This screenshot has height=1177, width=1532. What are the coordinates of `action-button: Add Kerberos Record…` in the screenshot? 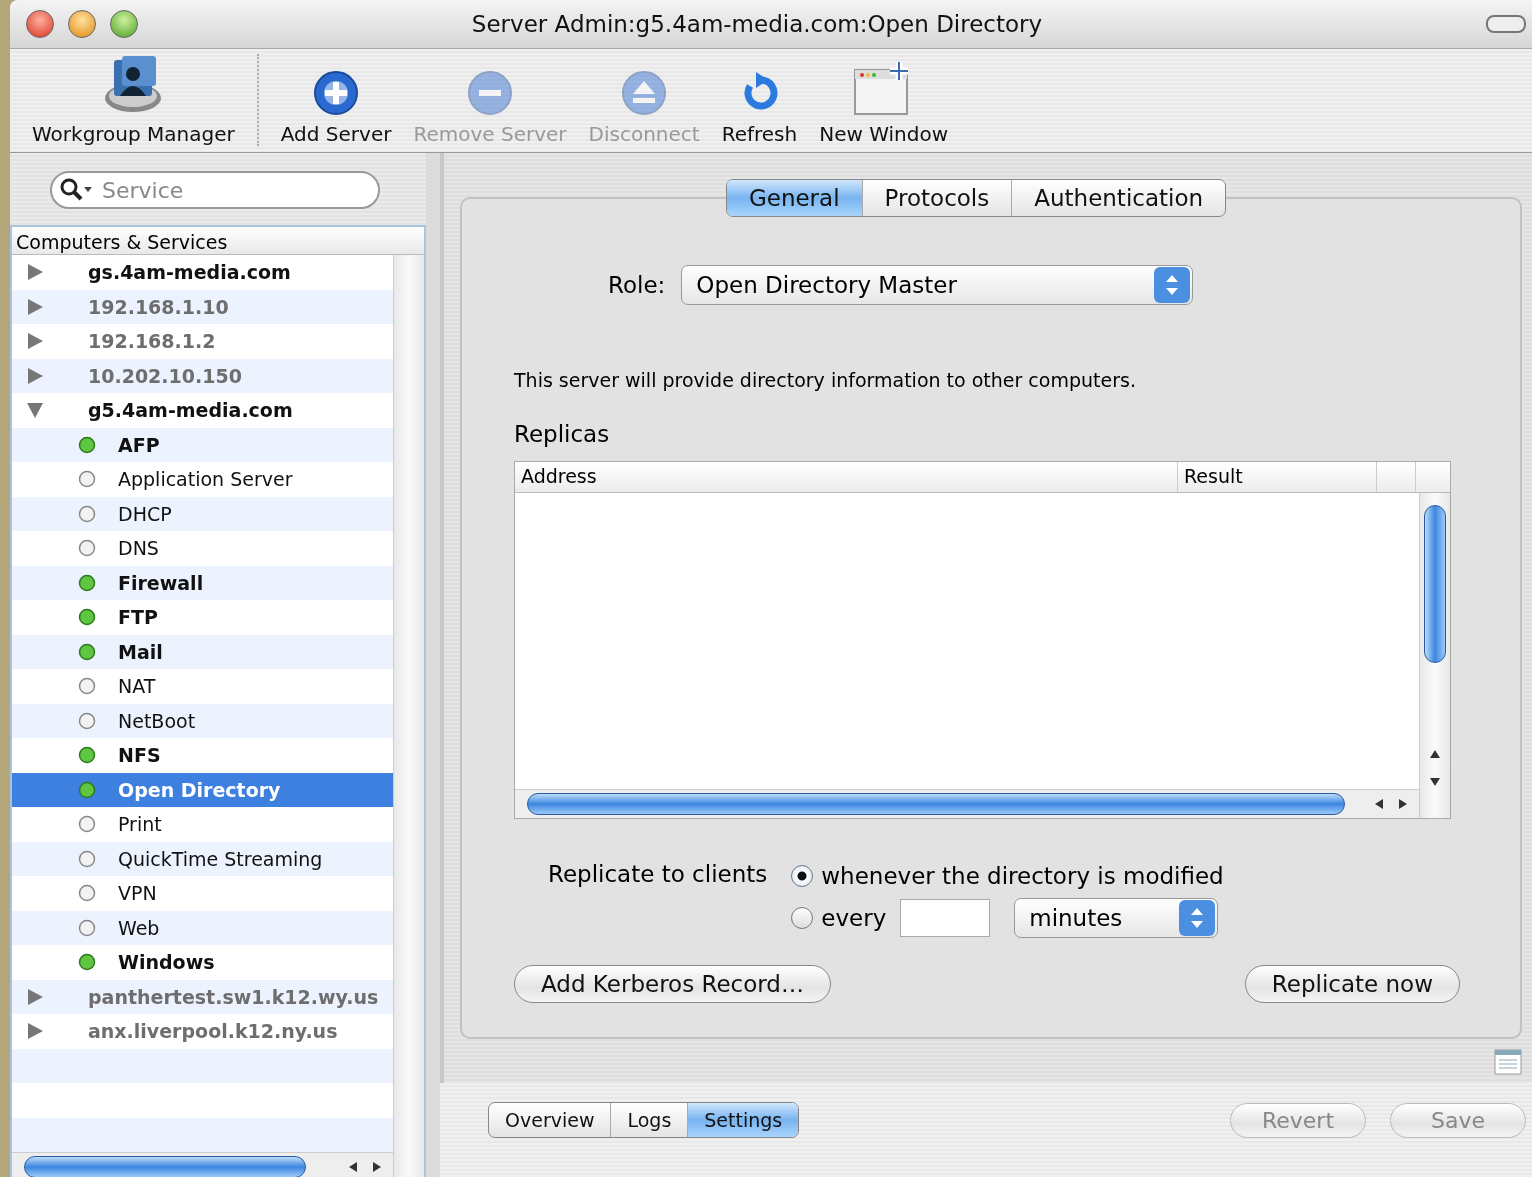 It's located at (672, 984).